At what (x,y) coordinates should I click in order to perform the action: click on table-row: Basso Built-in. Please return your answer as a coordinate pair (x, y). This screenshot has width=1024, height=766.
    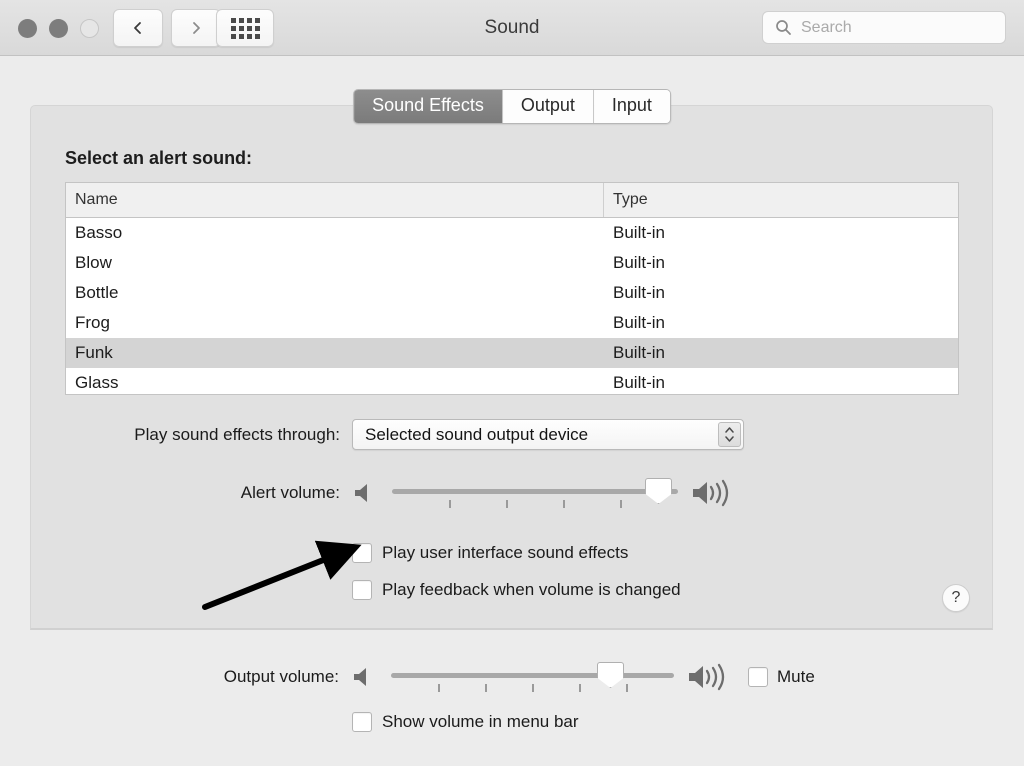
    Looking at the image, I should click on (512, 233).